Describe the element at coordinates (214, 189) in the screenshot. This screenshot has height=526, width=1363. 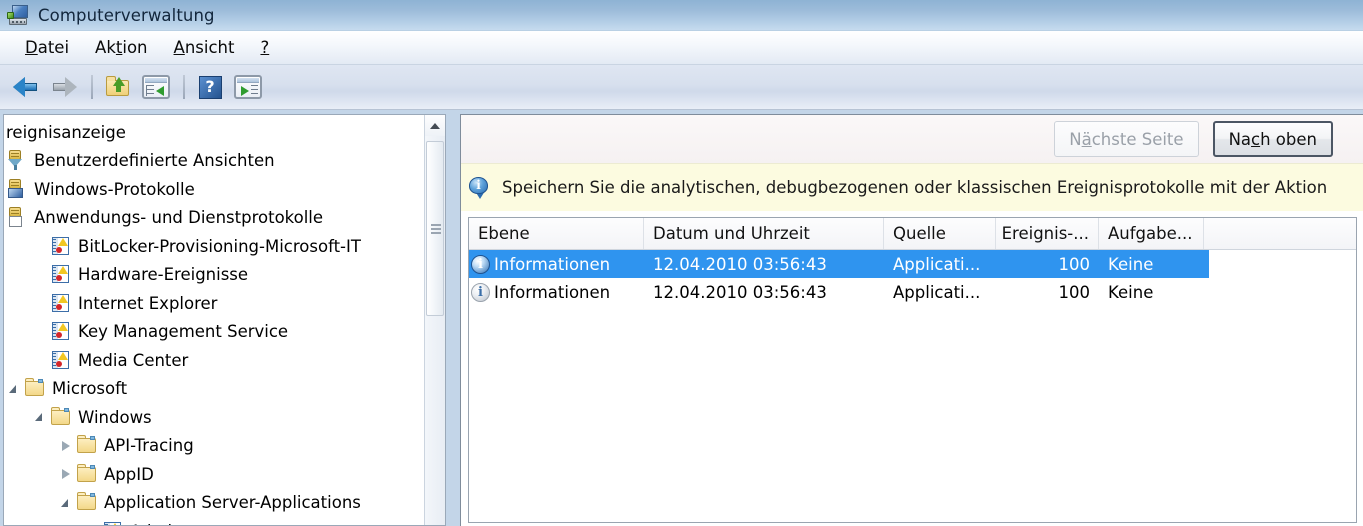
I see `tree-item: Windows-Protokolle` at that location.